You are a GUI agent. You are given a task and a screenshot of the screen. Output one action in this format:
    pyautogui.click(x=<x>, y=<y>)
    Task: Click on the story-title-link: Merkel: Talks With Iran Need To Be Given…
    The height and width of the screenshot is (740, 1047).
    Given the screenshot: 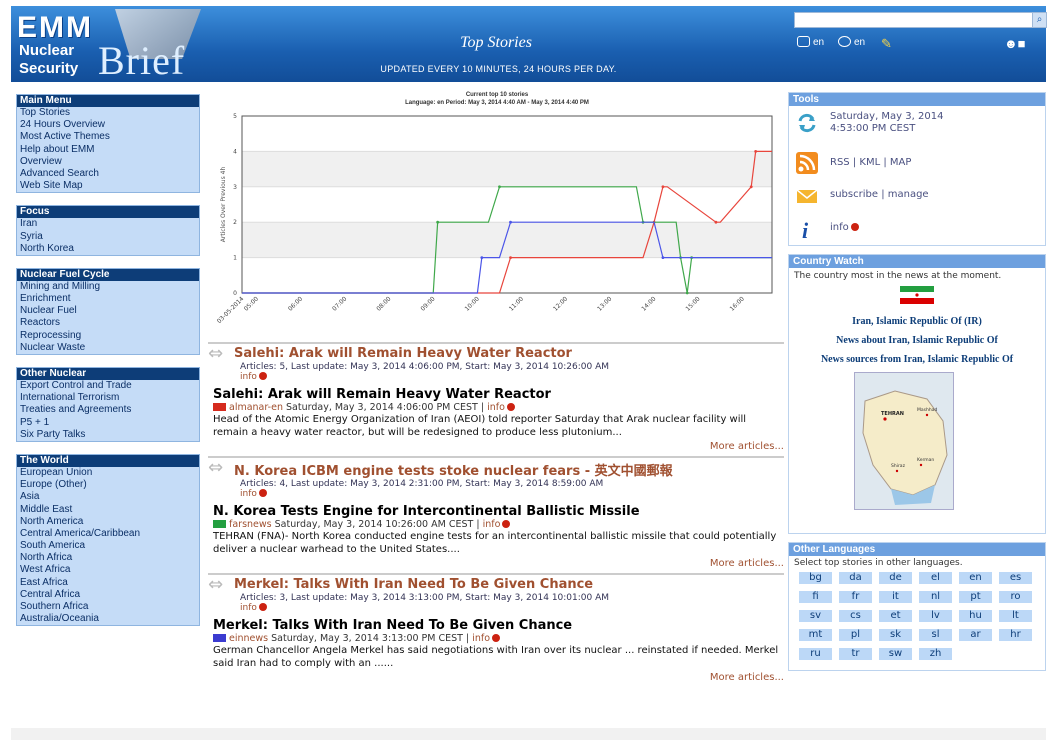 What is the action you would take?
    pyautogui.click(x=413, y=584)
    